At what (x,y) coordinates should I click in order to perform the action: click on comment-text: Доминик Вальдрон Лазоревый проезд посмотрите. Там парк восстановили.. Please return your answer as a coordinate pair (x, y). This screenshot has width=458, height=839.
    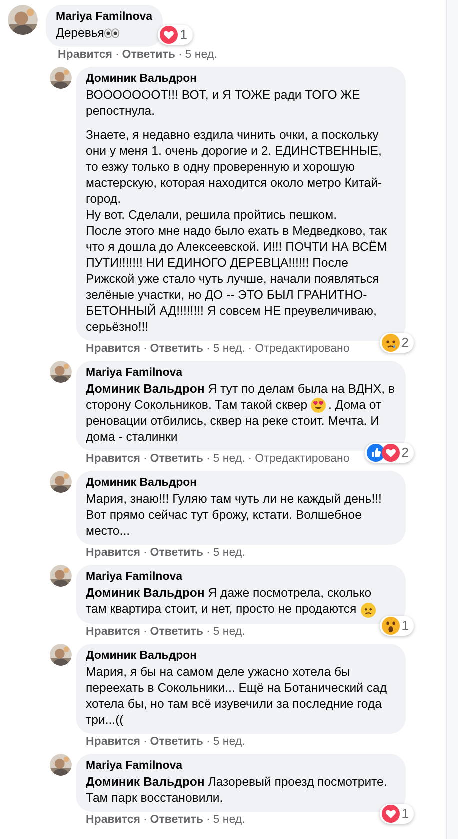
    Looking at the image, I should click on (237, 789).